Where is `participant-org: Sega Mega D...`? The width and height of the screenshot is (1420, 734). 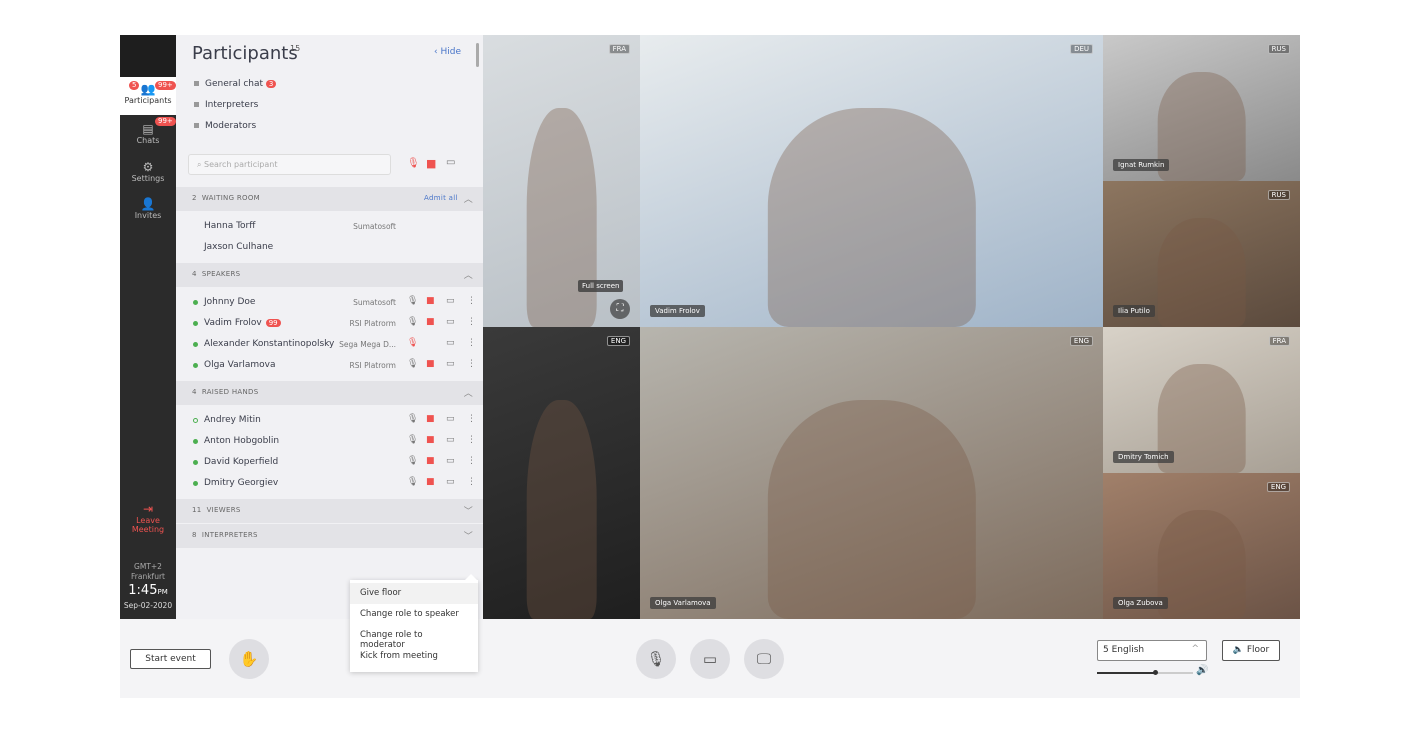
participant-org: Sega Mega D... is located at coordinates (367, 344).